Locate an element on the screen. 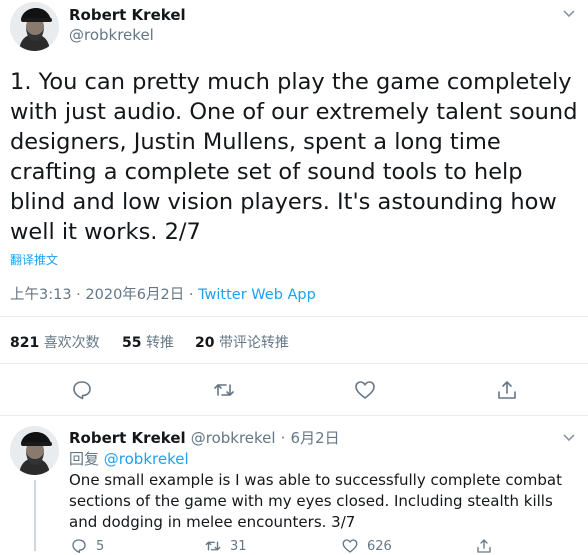  author-name: Robert Krekel is located at coordinates (127, 15).